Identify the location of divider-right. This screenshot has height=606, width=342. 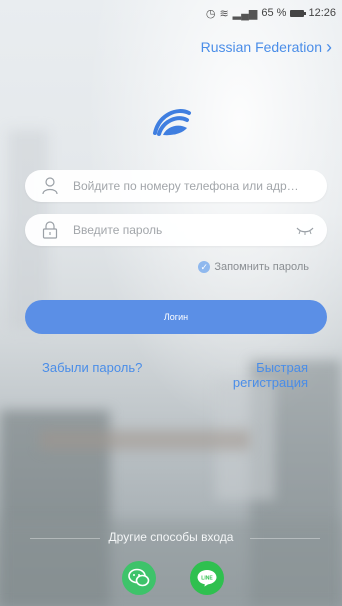
(285, 538).